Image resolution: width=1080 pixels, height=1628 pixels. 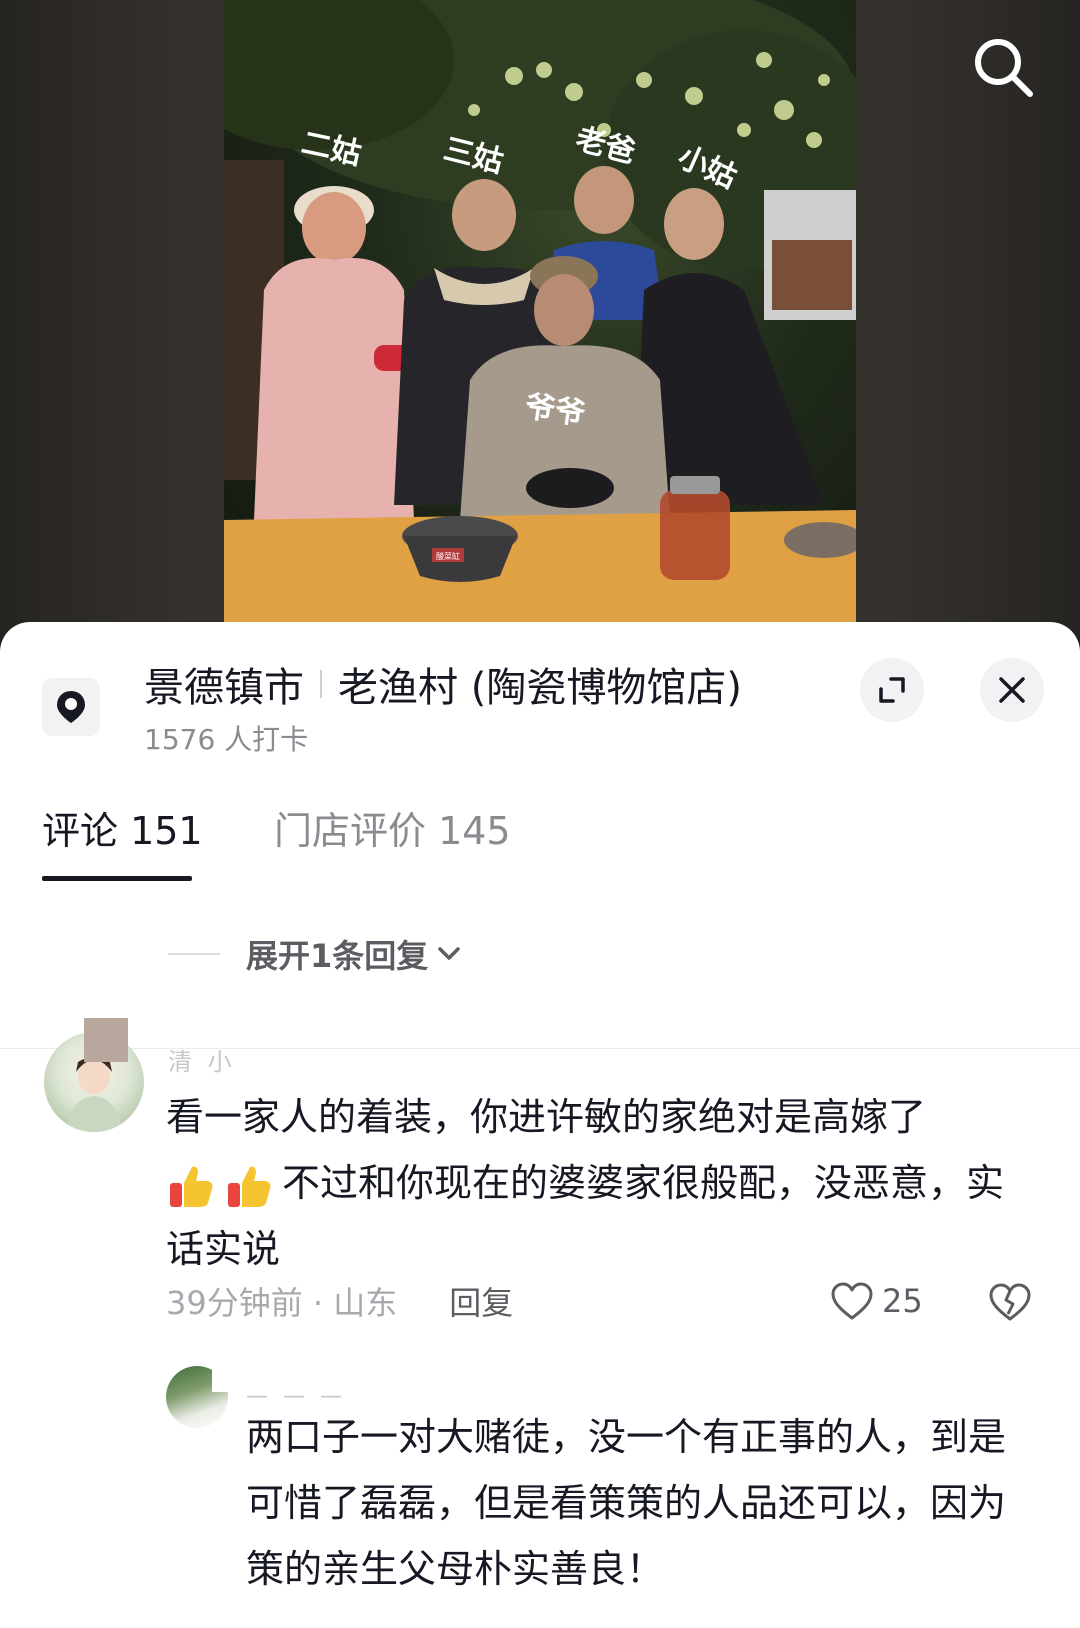 What do you see at coordinates (876, 1301) in the screenshot?
I see `like-button: 25` at bounding box center [876, 1301].